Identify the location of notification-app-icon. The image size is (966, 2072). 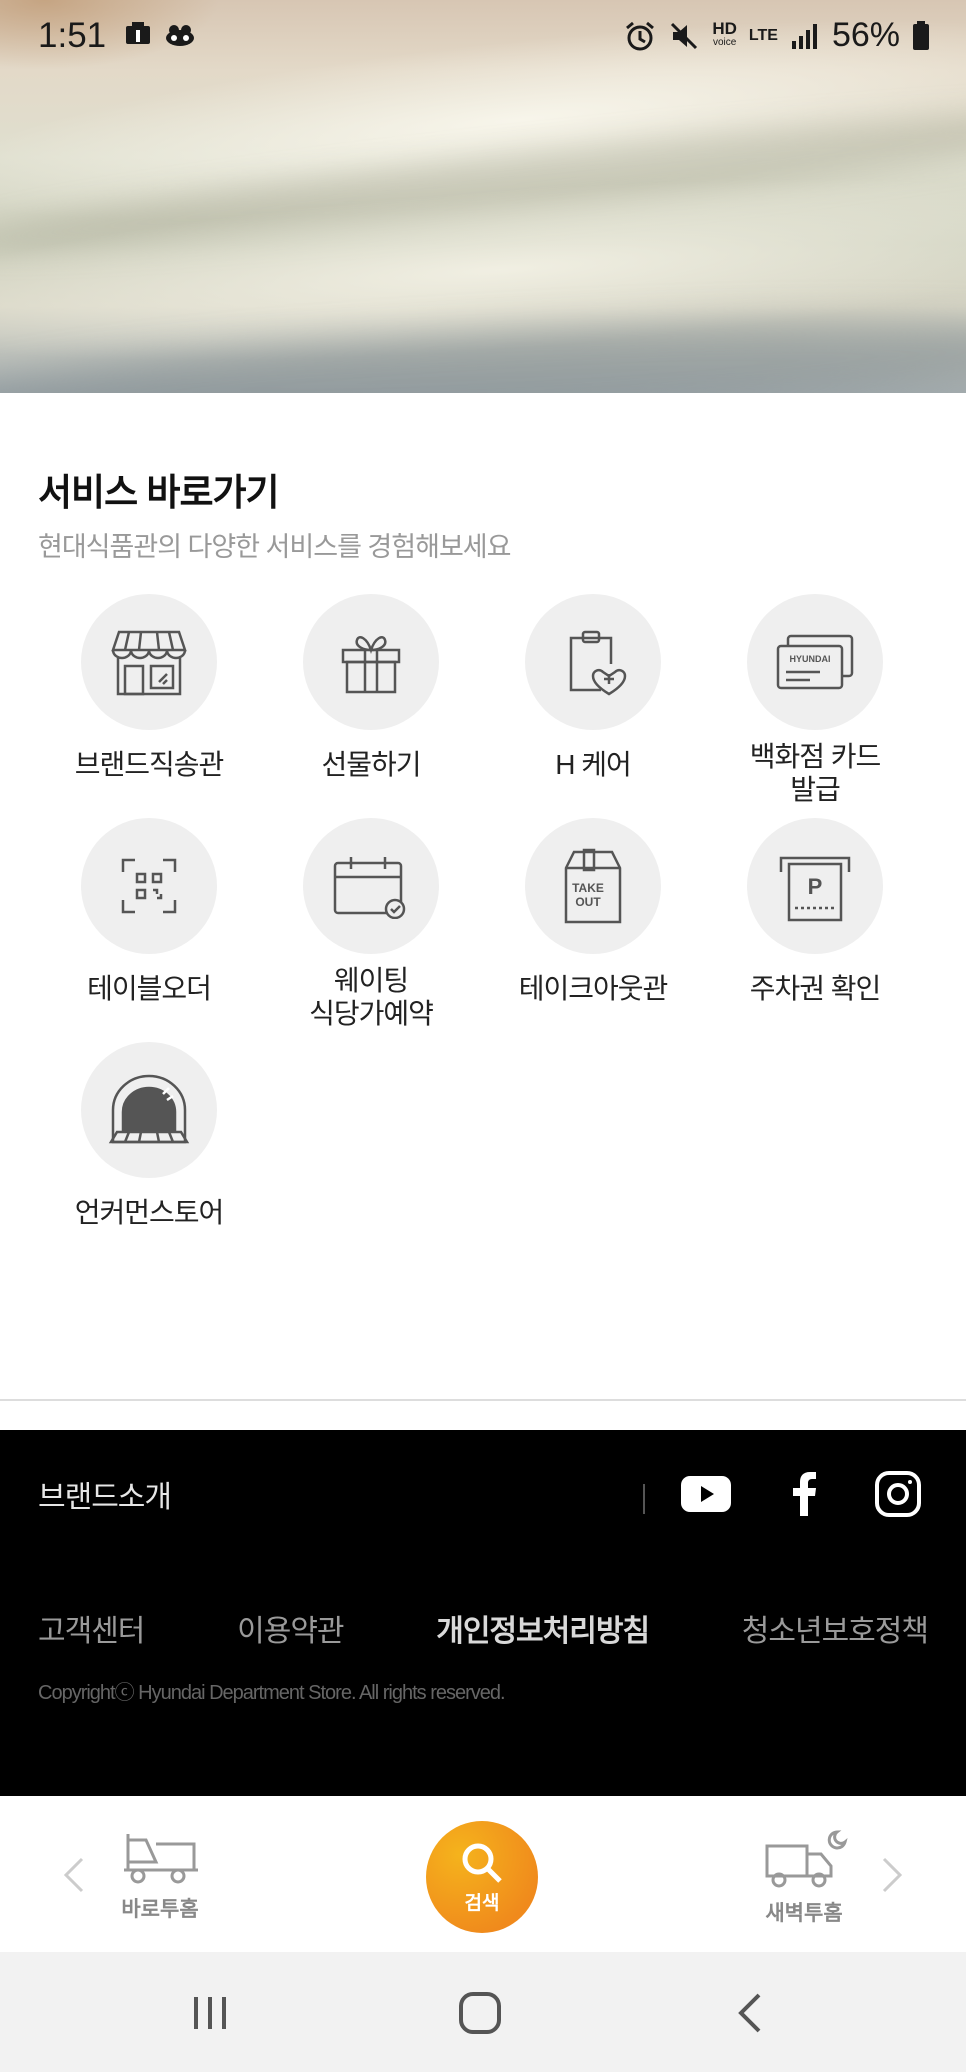
(138, 33).